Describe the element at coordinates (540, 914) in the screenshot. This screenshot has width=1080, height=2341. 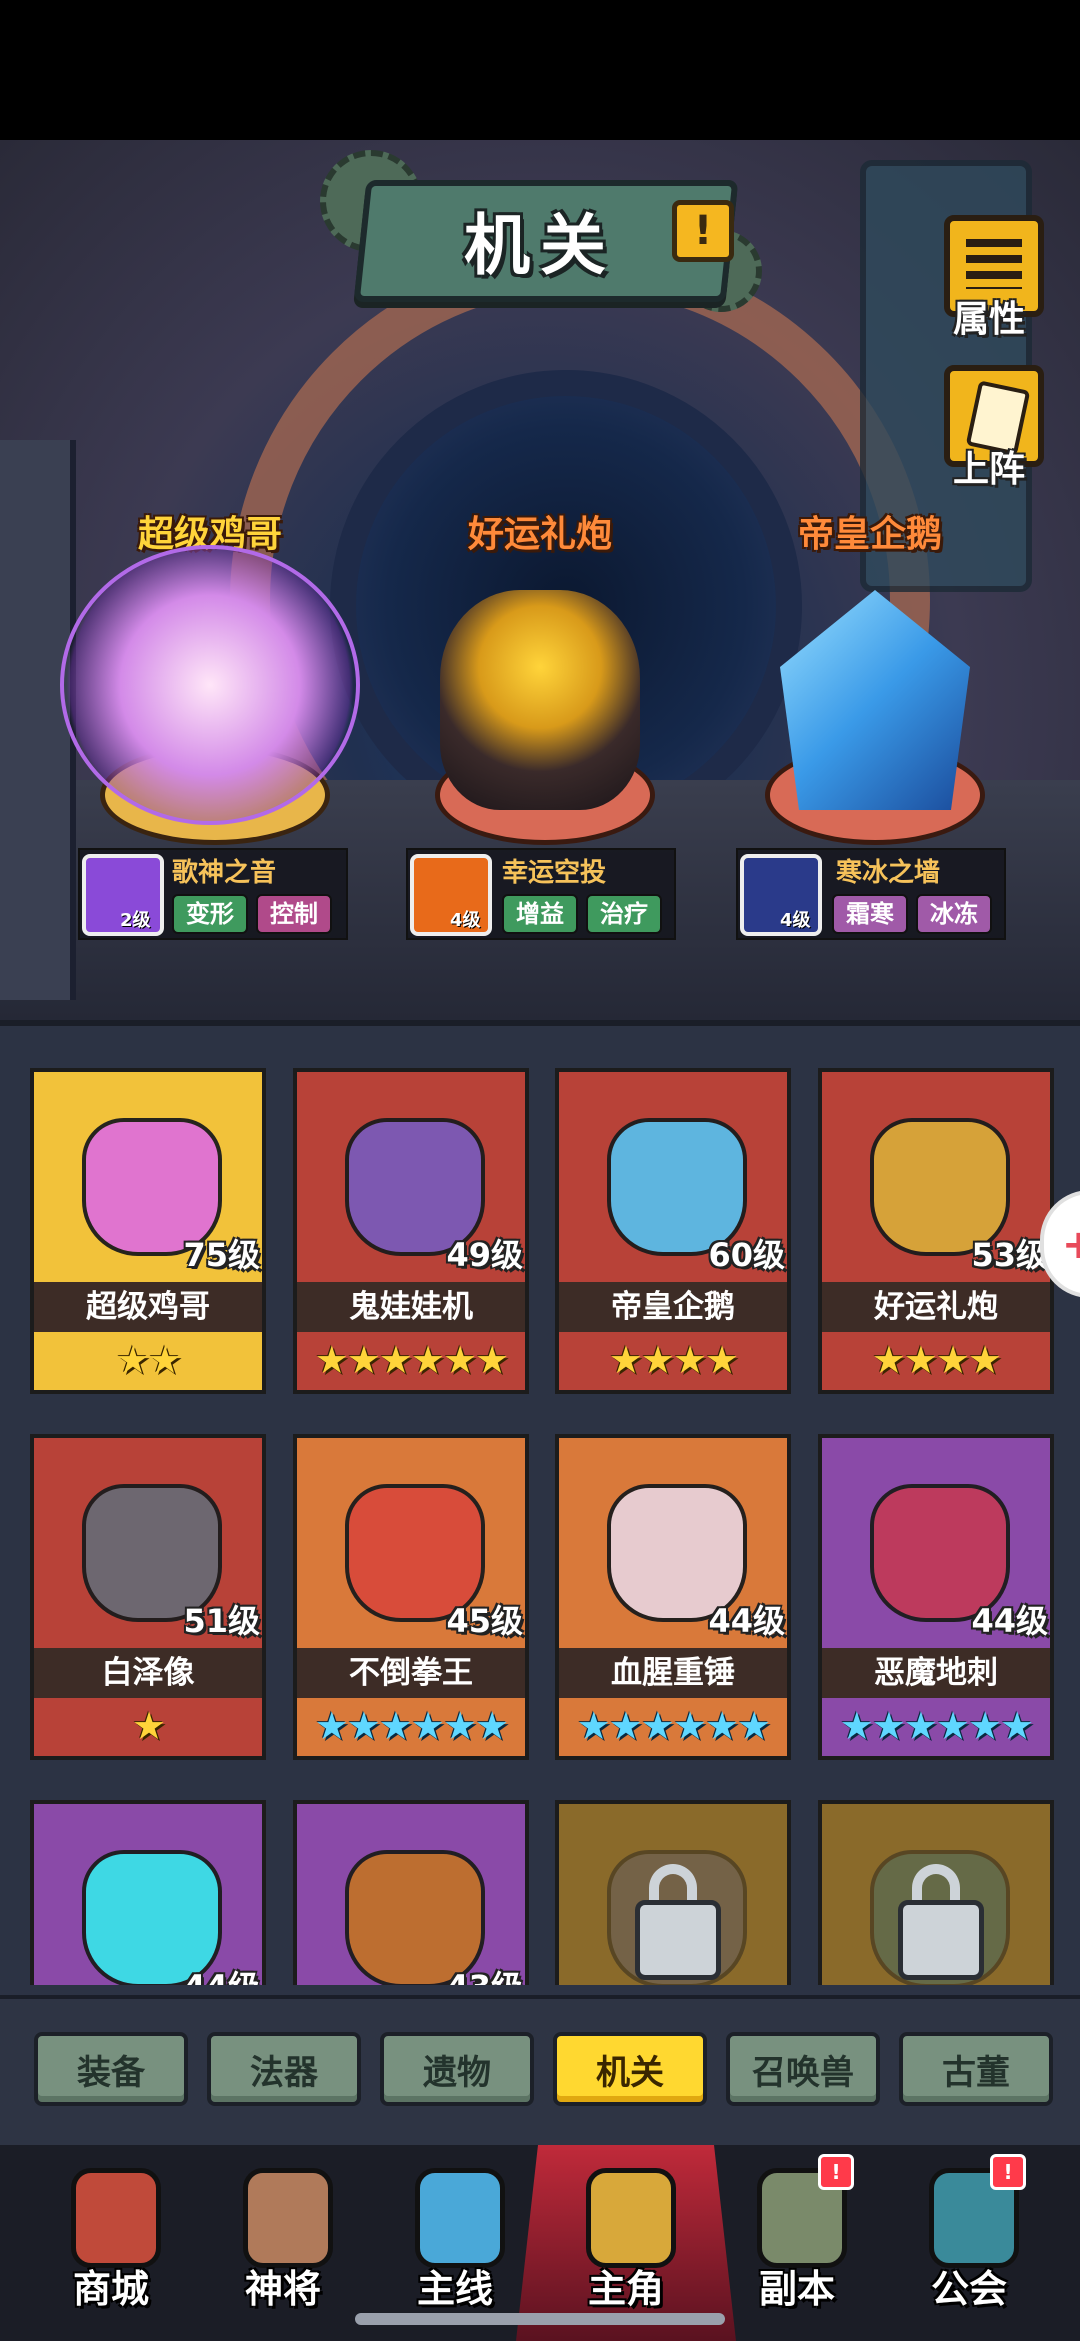
I see `skill-tag: 增益` at that location.